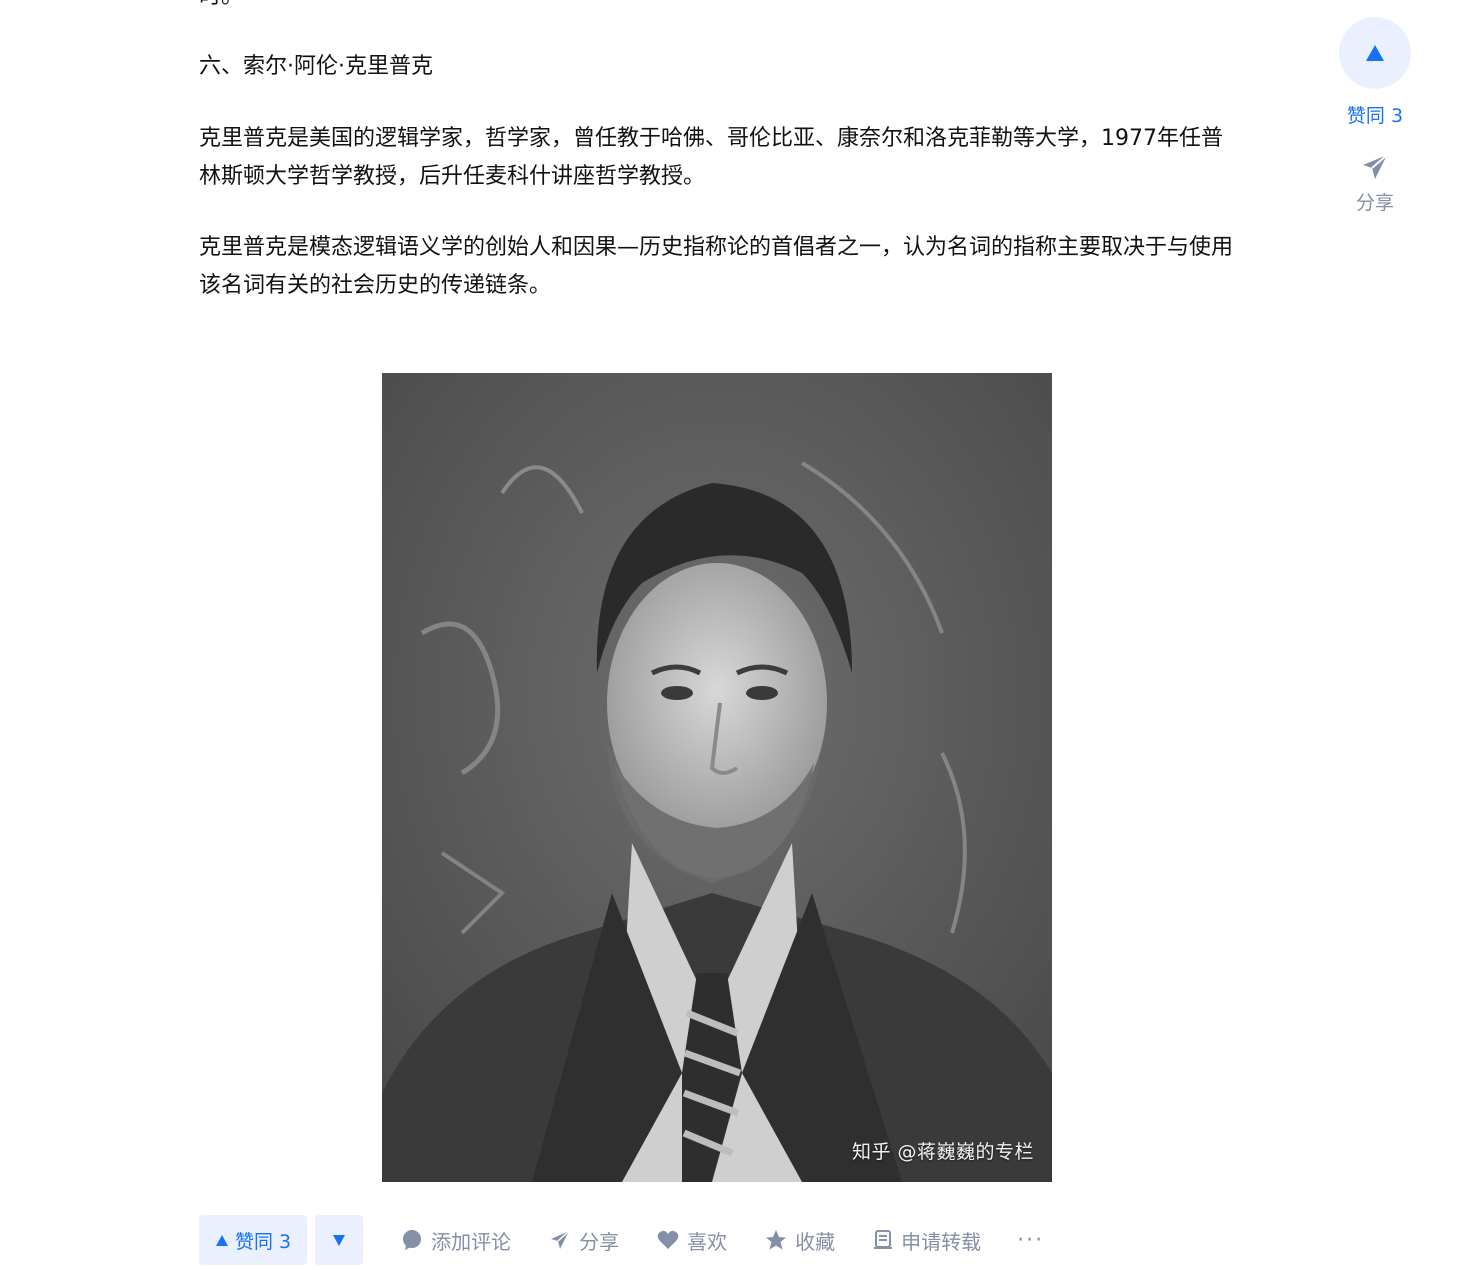 This screenshot has height=1270, width=1473. I want to click on document-icon, so click(883, 1239).